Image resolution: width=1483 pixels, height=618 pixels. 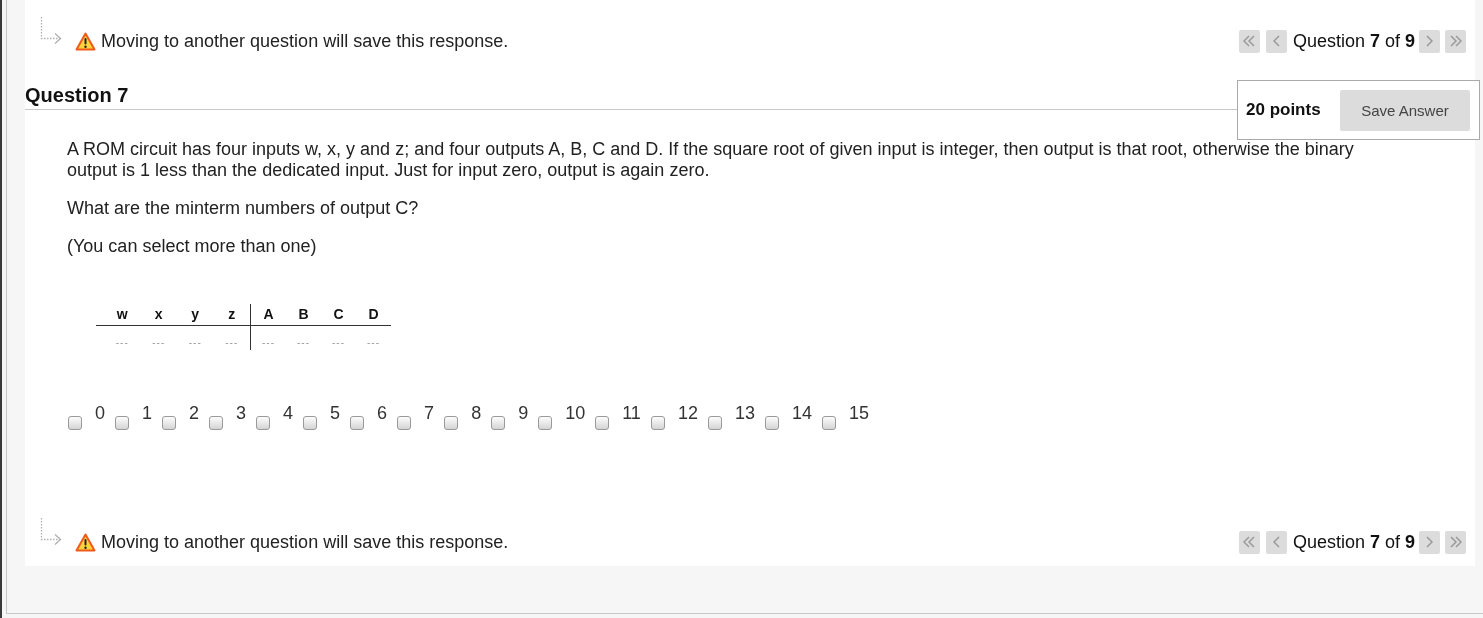 What do you see at coordinates (194, 413) in the screenshot?
I see `option-label: 2` at bounding box center [194, 413].